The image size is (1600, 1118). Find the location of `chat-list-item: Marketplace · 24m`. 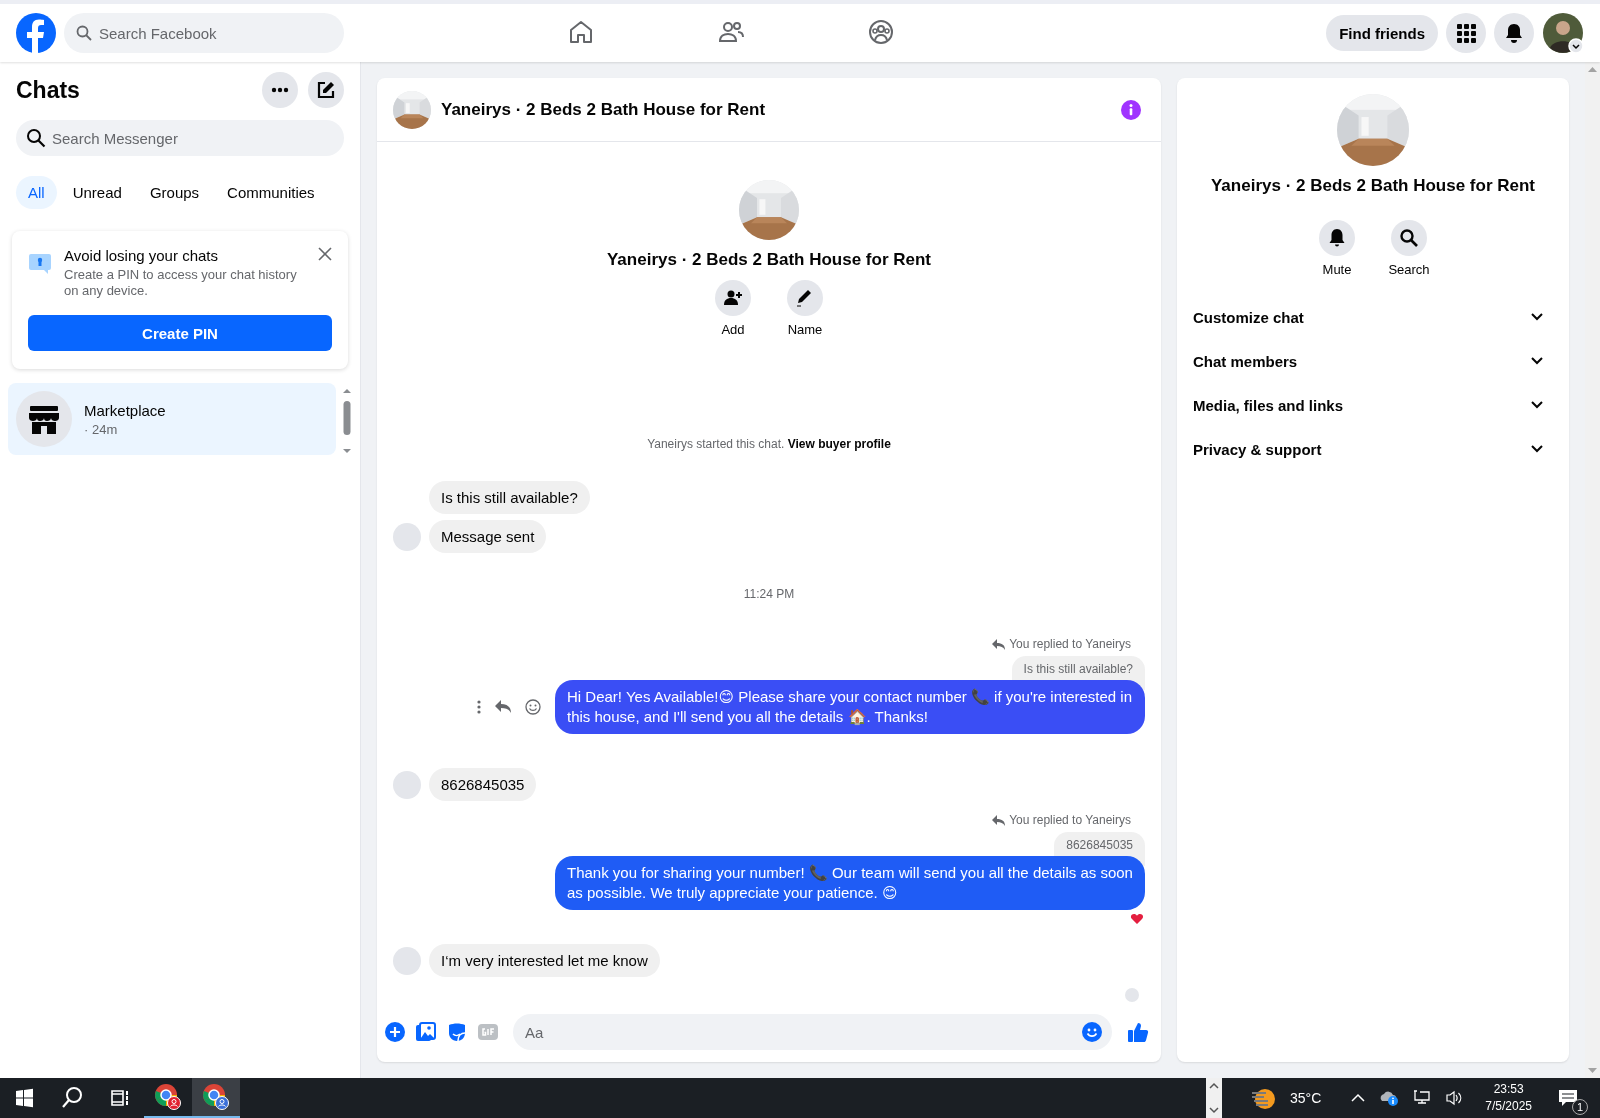

chat-list-item: Marketplace · 24m is located at coordinates (172, 419).